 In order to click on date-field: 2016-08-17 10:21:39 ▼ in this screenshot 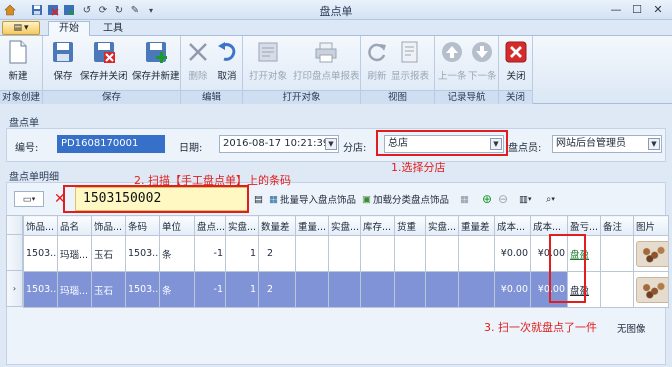, I will do `click(279, 144)`.